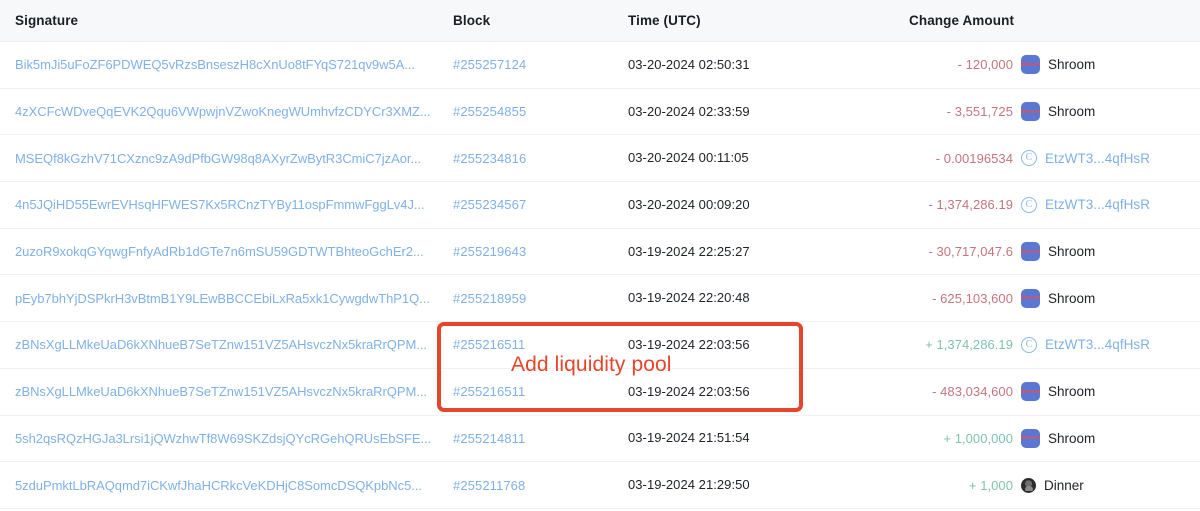 This screenshot has height=511, width=1200. Describe the element at coordinates (689, 438) in the screenshot. I see `time-value: 03-19-2024 21:51:54` at that location.